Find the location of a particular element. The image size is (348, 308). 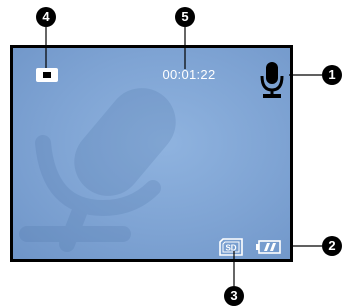

callout-4: 4 is located at coordinates (46, 17).